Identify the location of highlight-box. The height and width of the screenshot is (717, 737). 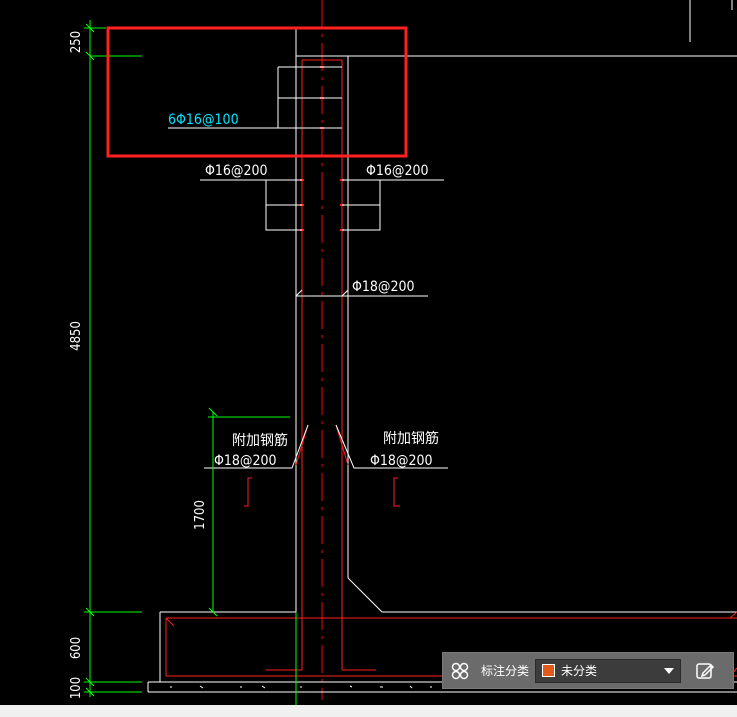
(257, 92).